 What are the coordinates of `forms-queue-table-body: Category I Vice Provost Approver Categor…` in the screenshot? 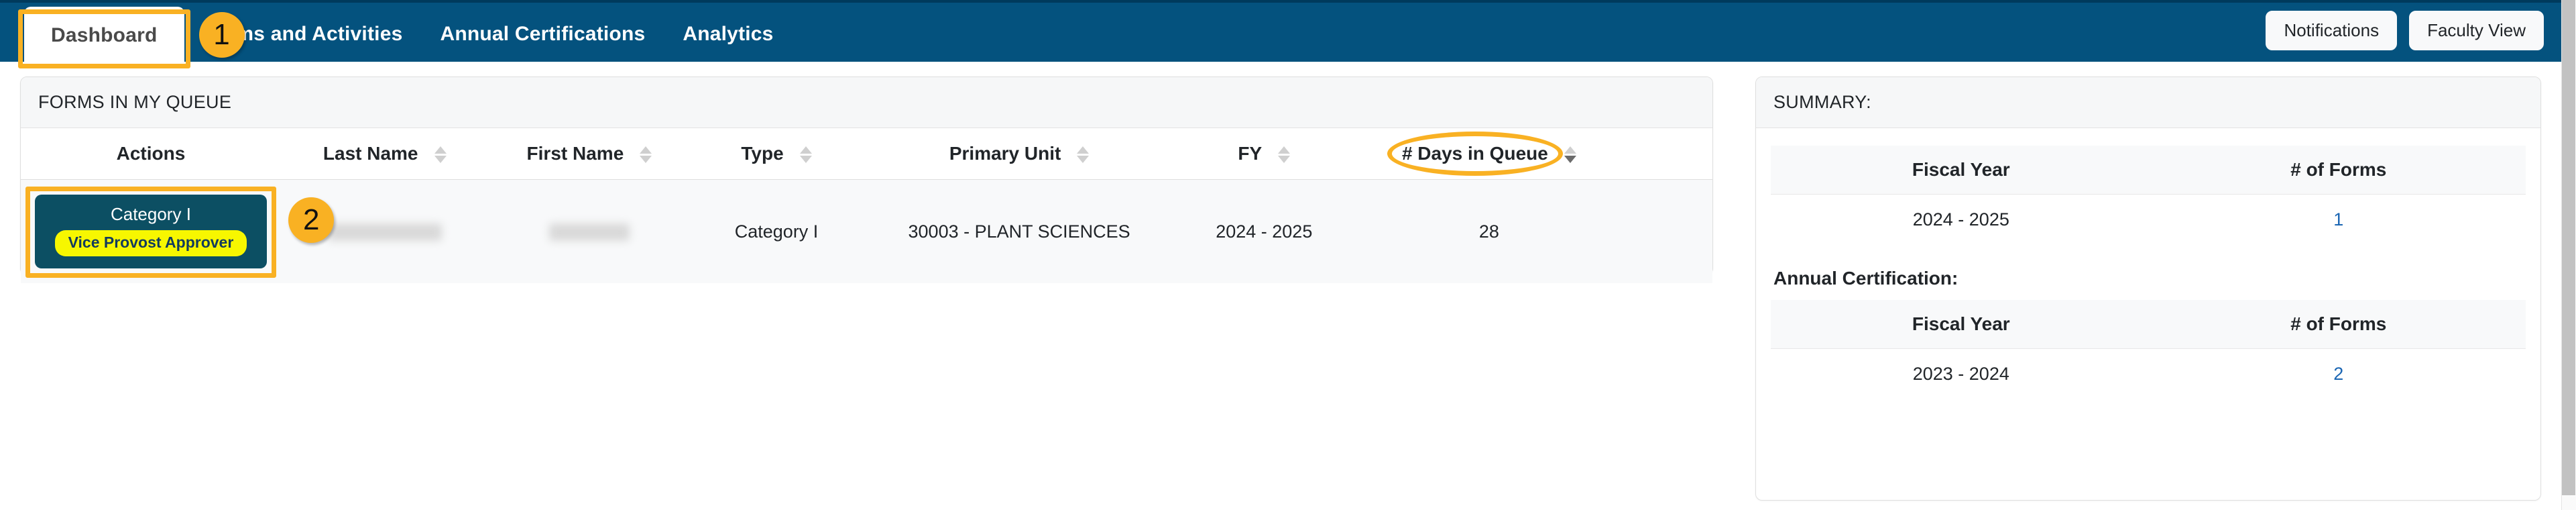 It's located at (866, 231).